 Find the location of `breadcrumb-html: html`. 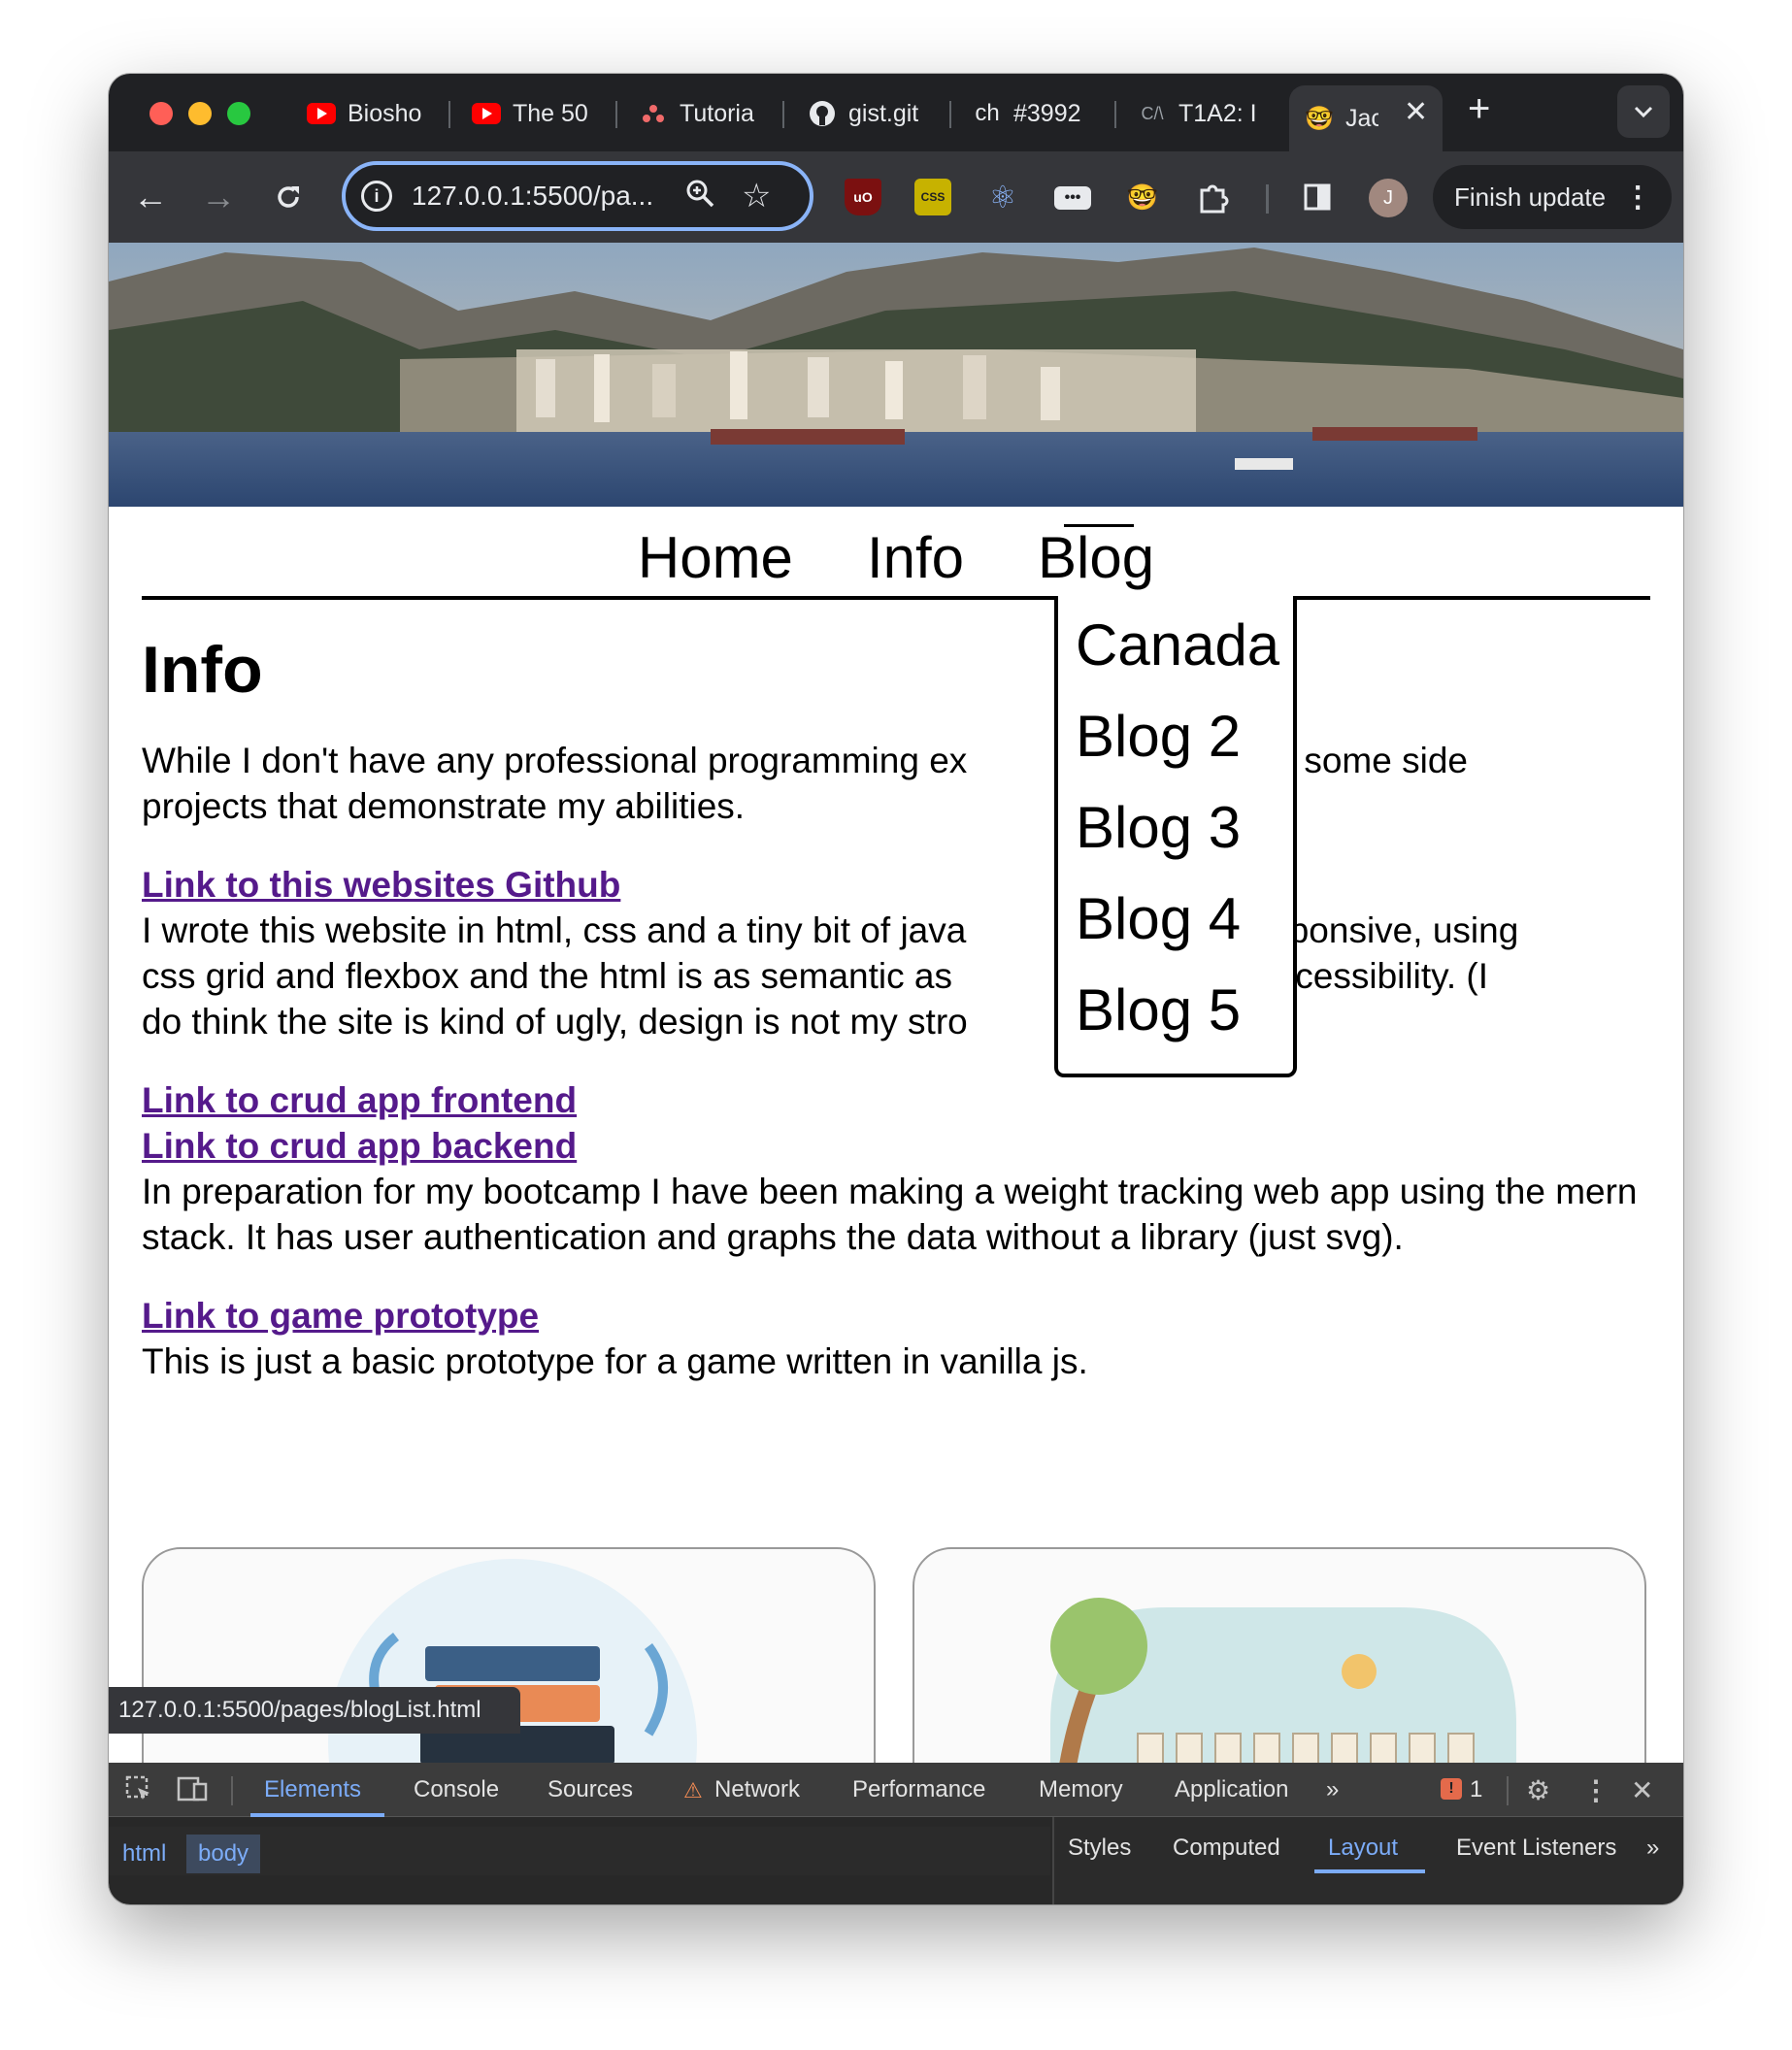

breadcrumb-html: html is located at coordinates (145, 1854).